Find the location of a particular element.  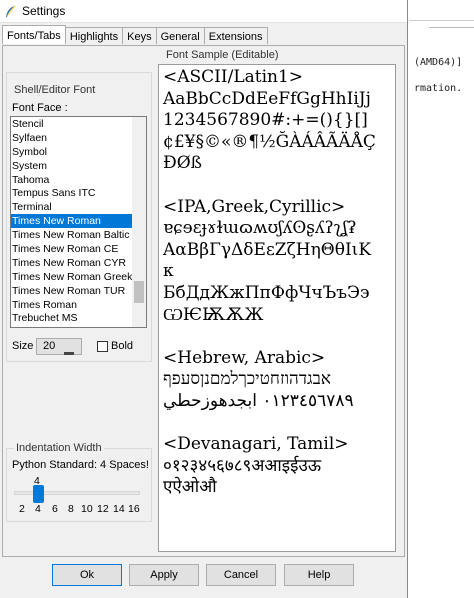

title-bar: Settings is located at coordinates (203, 11).